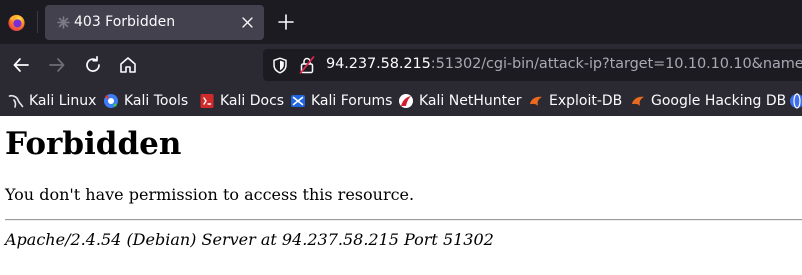 The image size is (802, 275). What do you see at coordinates (93, 144) in the screenshot?
I see `page-heading: Forbidden` at bounding box center [93, 144].